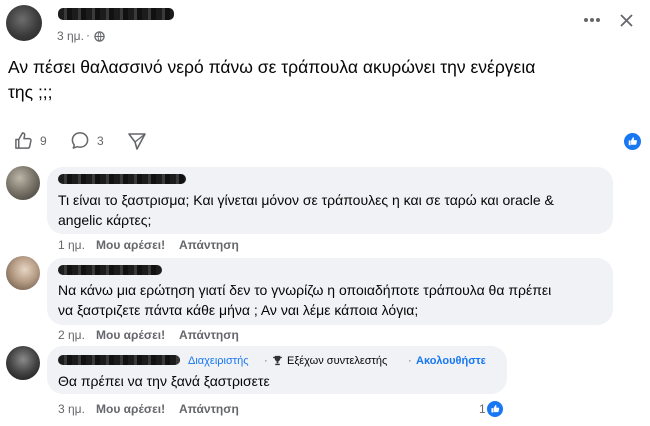 This screenshot has width=650, height=426. Describe the element at coordinates (43, 141) in the screenshot. I see `like-count: 9` at that location.